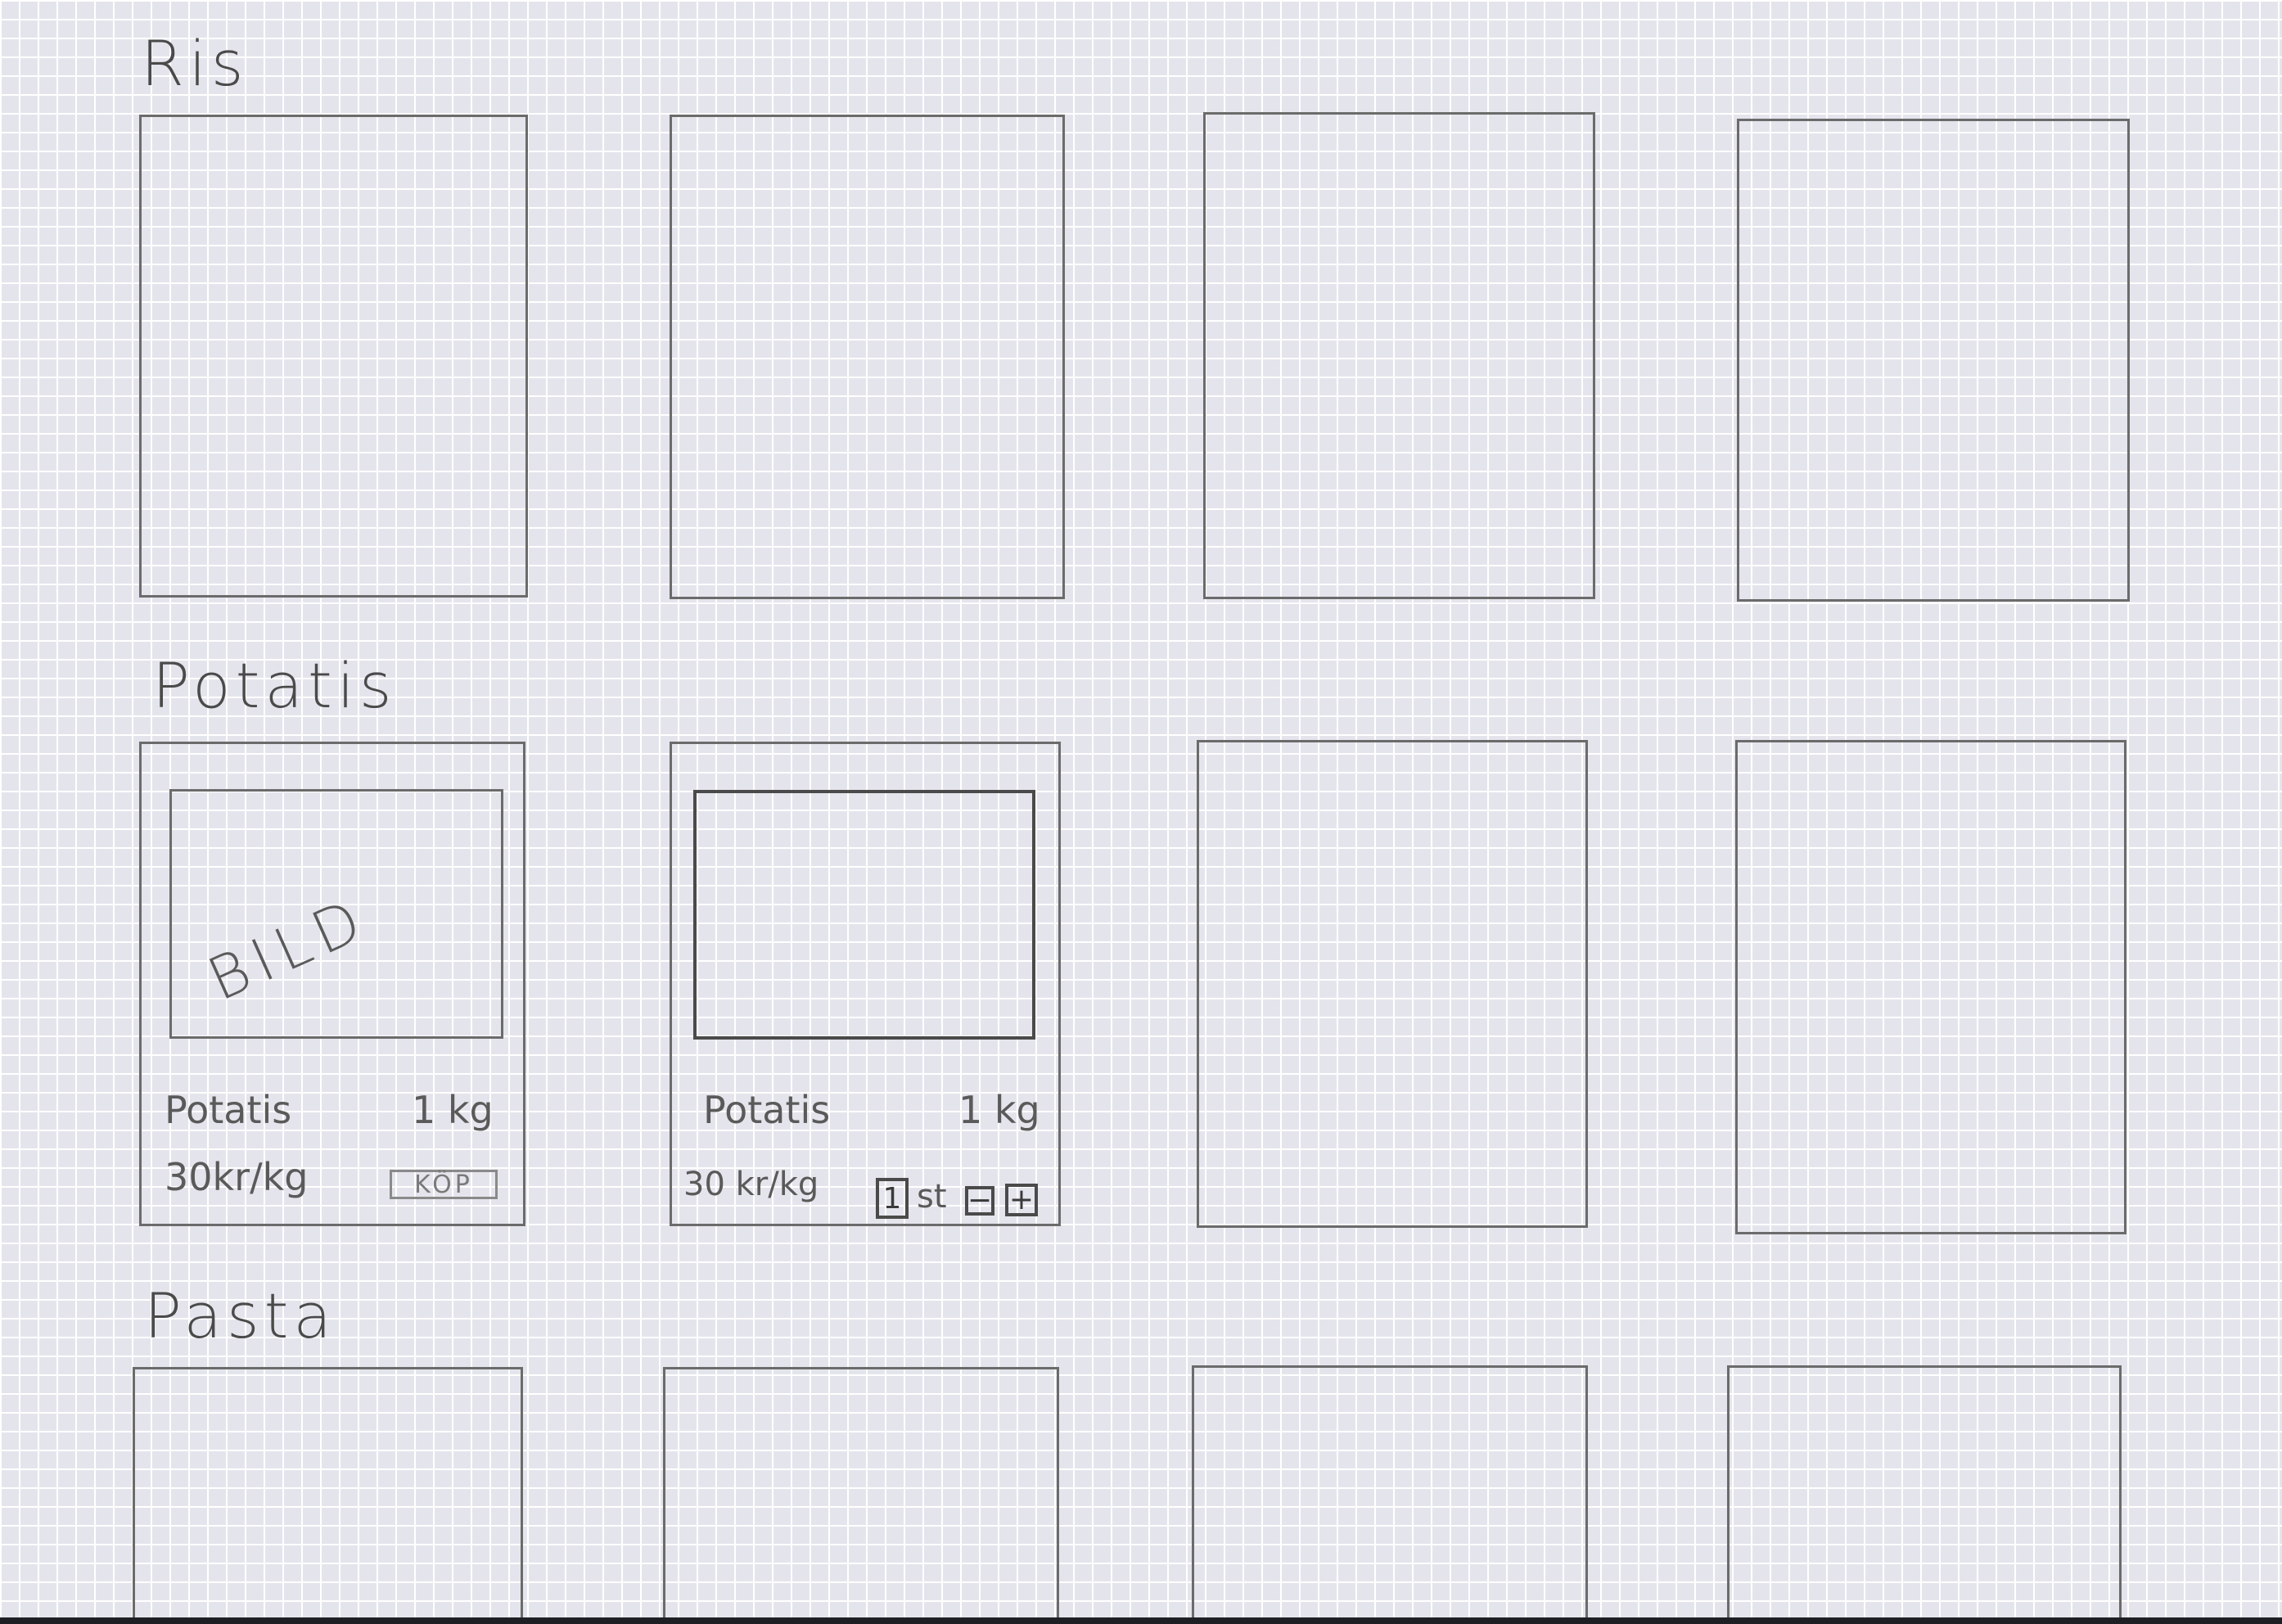  I want to click on product-card: Potatis 1 kg 30 kr/kg 1 st − +, so click(865, 984).